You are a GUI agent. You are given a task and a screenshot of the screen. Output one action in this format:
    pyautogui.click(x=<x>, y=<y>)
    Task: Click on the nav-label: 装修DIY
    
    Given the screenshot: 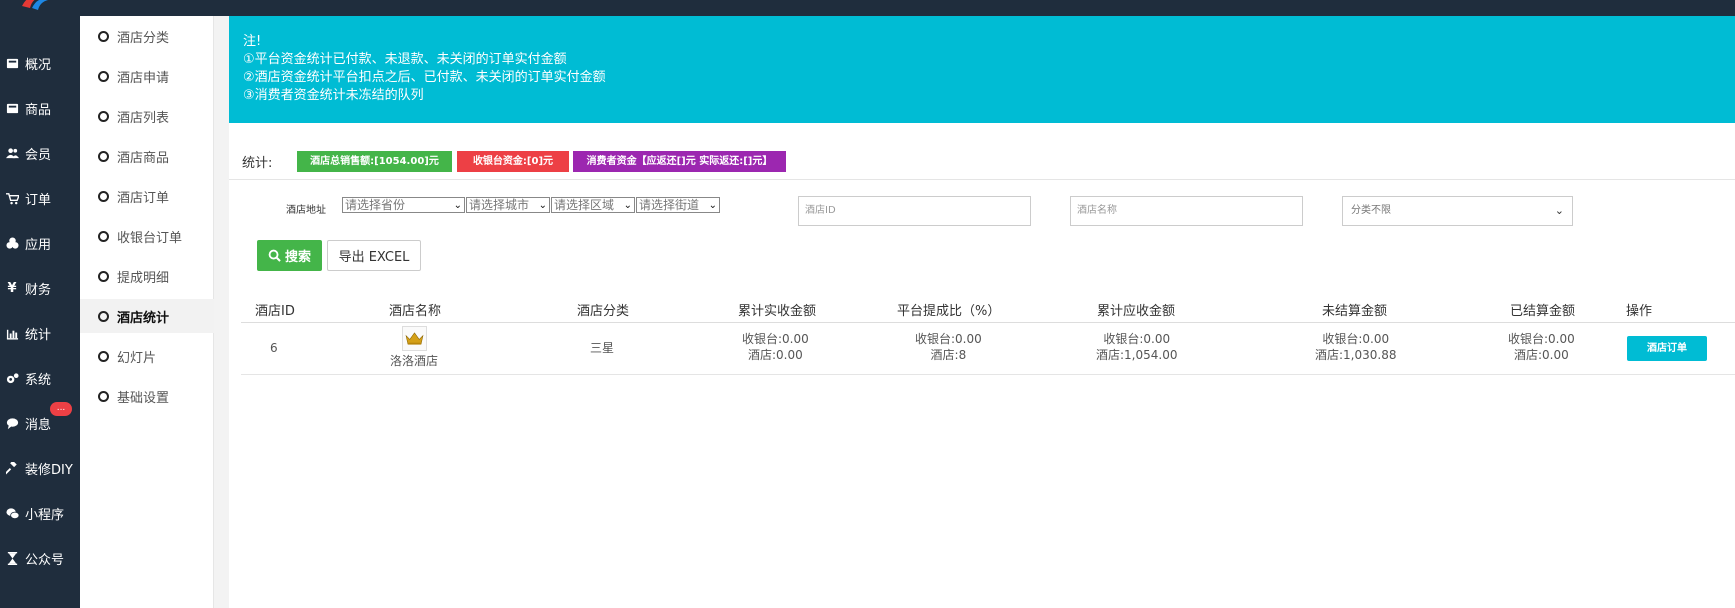 What is the action you would take?
    pyautogui.click(x=49, y=470)
    